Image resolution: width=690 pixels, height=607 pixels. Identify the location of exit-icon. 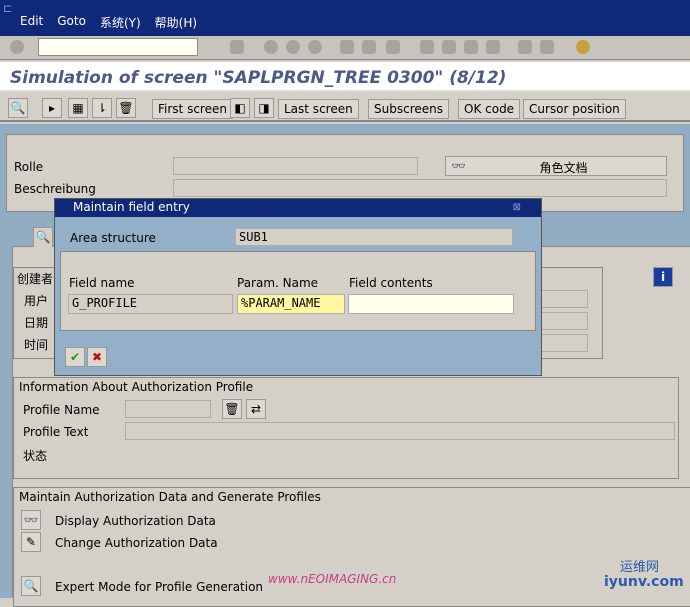
(293, 47).